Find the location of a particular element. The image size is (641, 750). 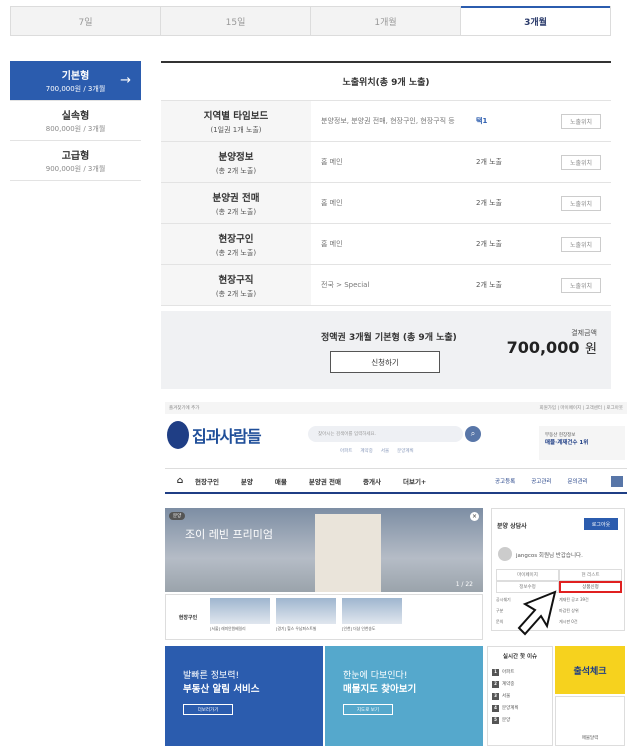

nav-right-item: 공고관리 is located at coordinates (541, 481).